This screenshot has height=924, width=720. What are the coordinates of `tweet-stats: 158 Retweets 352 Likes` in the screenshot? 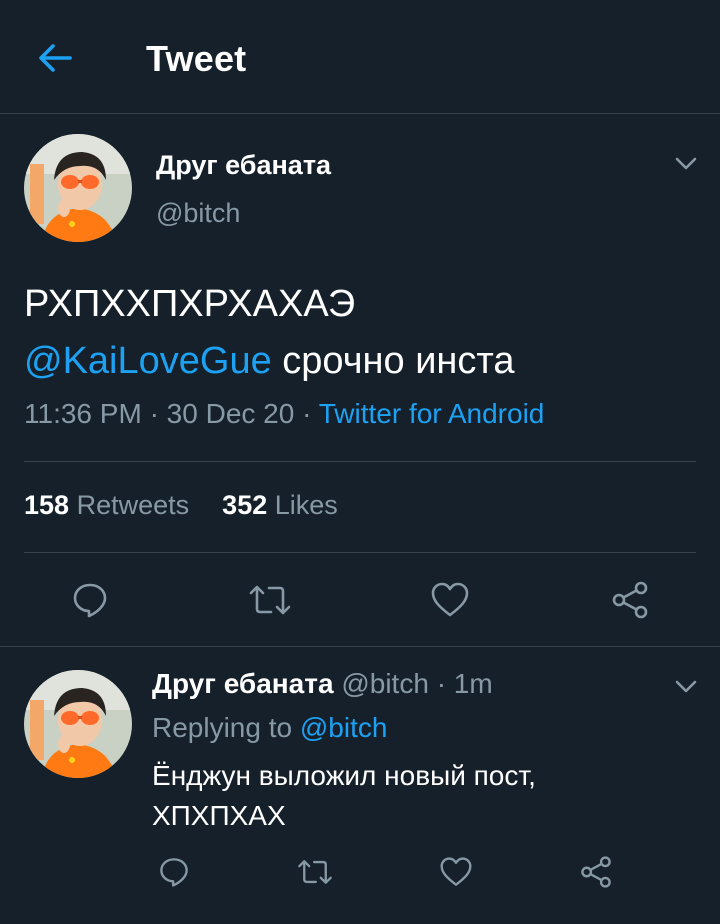 It's located at (181, 505).